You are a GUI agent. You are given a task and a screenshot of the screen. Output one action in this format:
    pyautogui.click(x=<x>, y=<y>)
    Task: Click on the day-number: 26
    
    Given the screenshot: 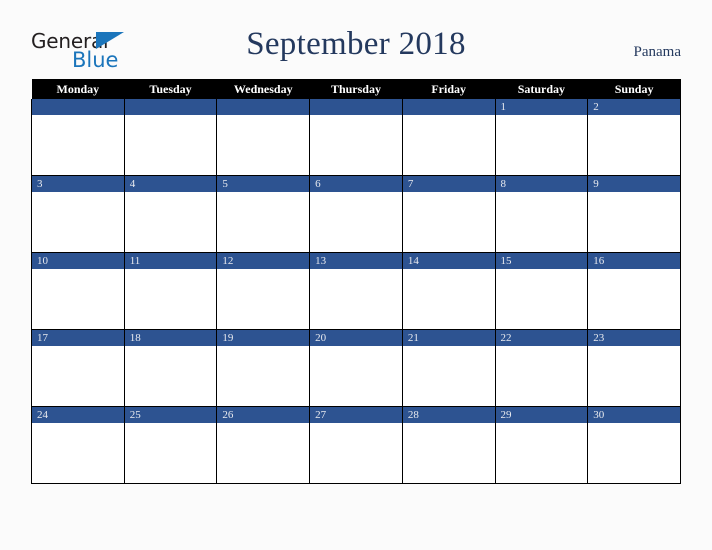 What is the action you would take?
    pyautogui.click(x=263, y=415)
    